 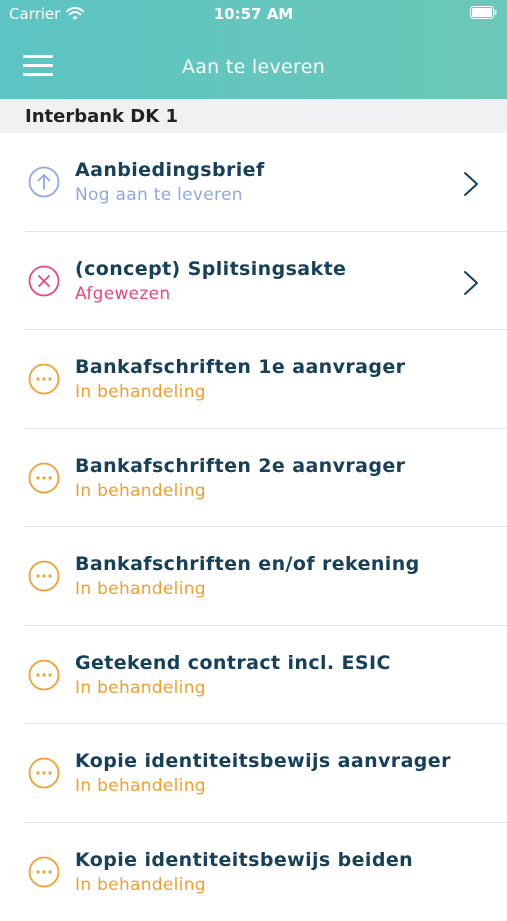 What do you see at coordinates (159, 195) in the screenshot?
I see `item-status: Nog aan te leveren` at bounding box center [159, 195].